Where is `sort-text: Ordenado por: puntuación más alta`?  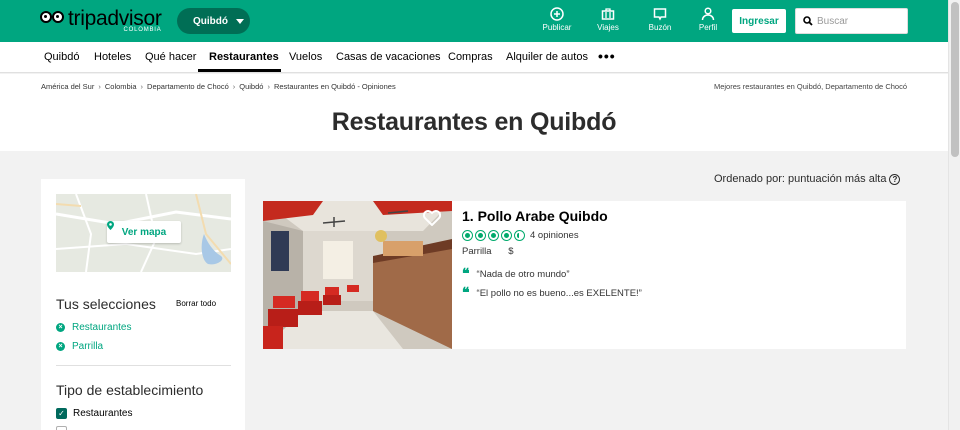
sort-text: Ordenado por: puntuación más alta is located at coordinates (800, 179).